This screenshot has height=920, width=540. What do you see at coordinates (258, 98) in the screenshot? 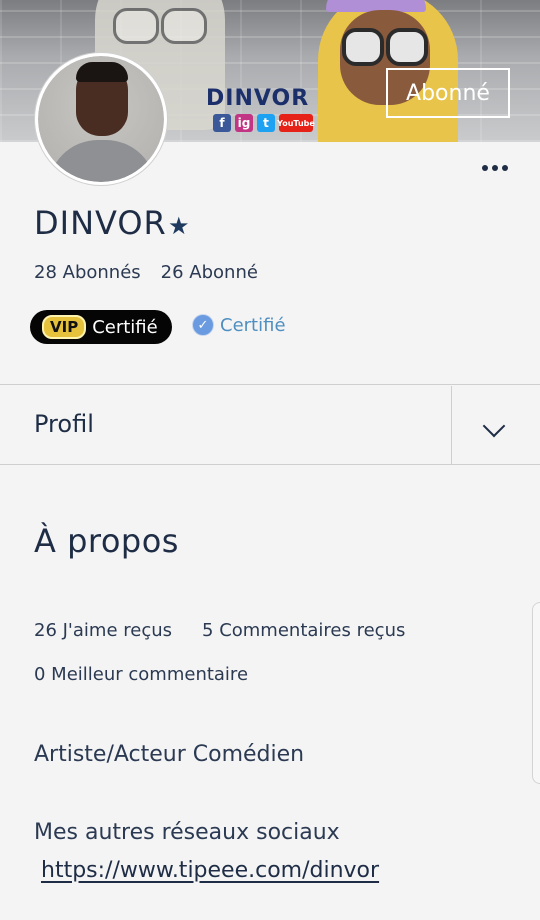
I see `banner-brand-text: DINVOR` at bounding box center [258, 98].